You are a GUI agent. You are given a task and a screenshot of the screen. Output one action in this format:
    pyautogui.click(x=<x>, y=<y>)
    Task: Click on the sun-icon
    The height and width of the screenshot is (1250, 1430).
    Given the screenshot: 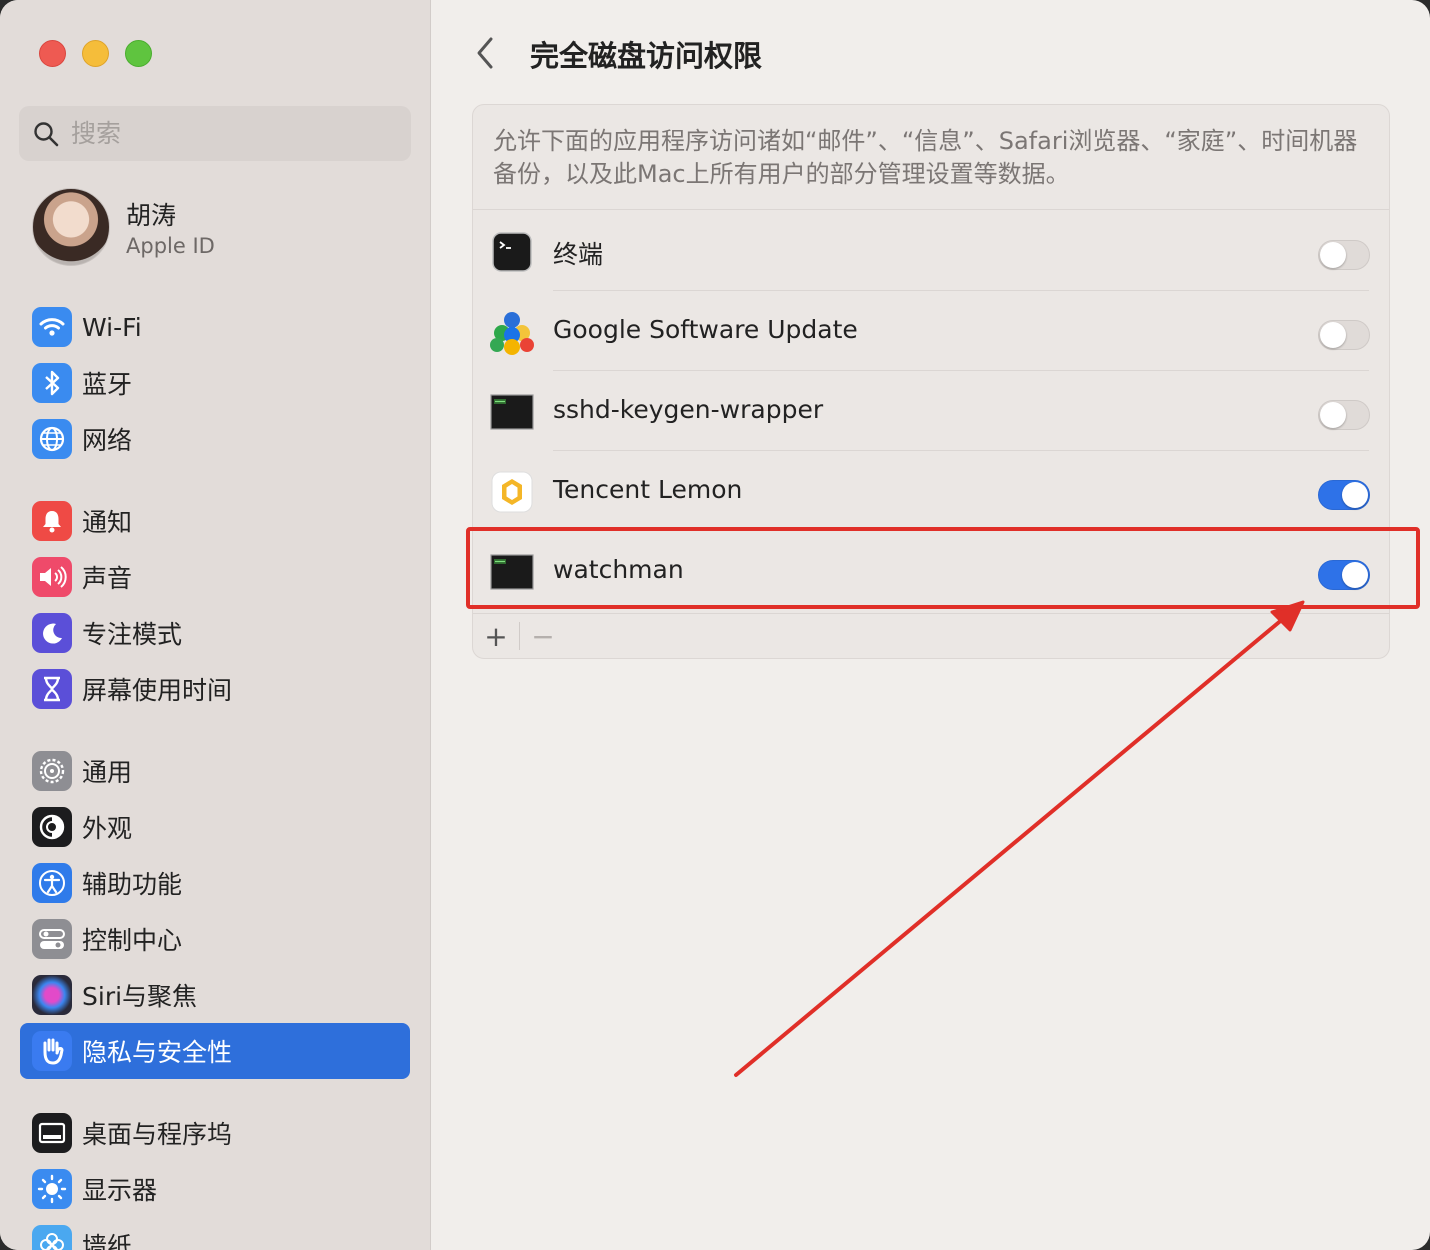 What is the action you would take?
    pyautogui.click(x=52, y=1189)
    